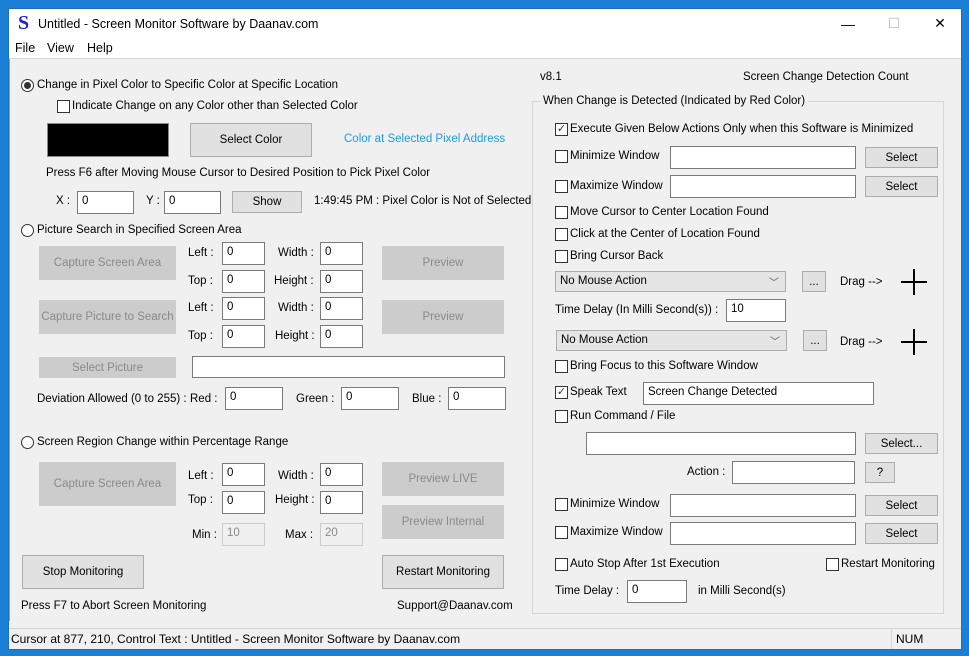 Image resolution: width=969 pixels, height=656 pixels. I want to click on crosshair-drag-2-icon, so click(914, 342).